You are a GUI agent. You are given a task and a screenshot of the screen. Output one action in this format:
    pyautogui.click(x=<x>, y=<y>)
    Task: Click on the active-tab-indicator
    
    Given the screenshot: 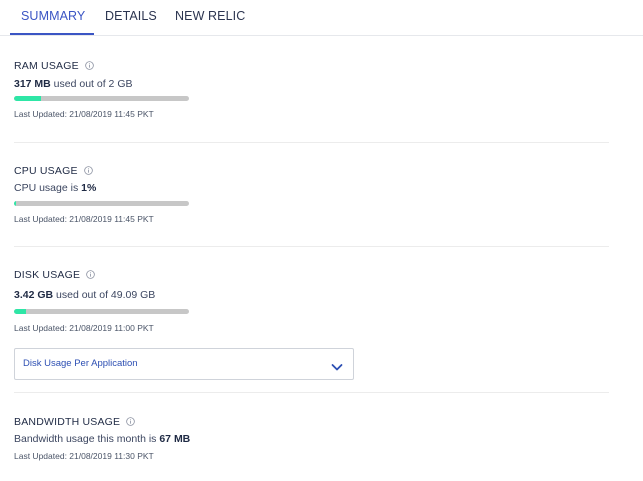 What is the action you would take?
    pyautogui.click(x=52, y=34)
    